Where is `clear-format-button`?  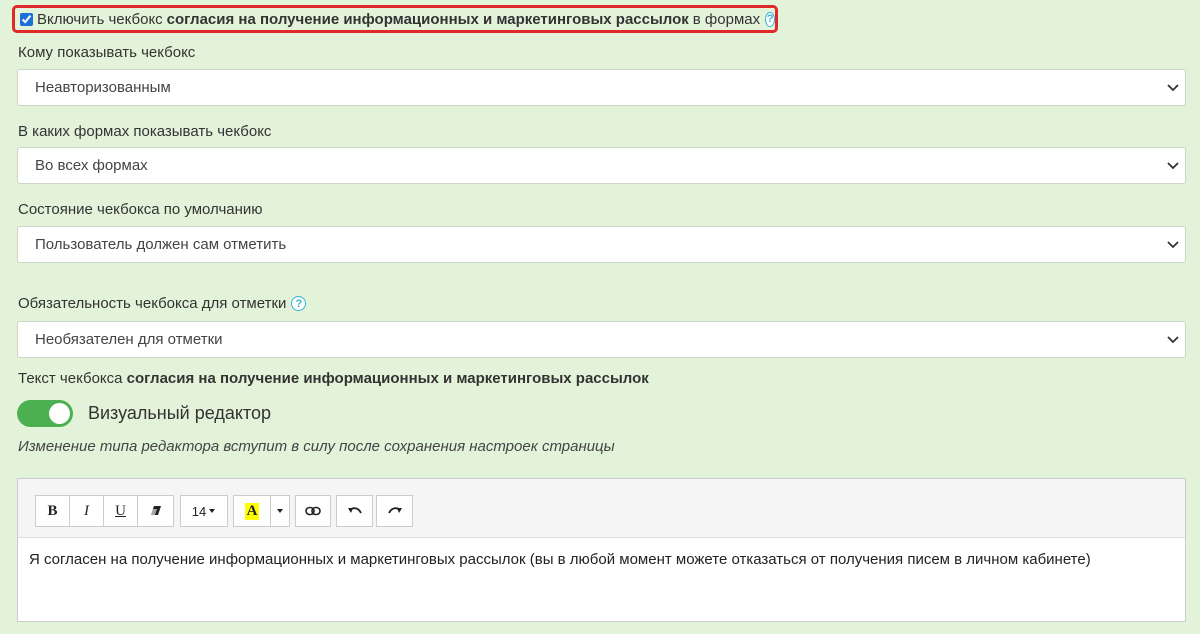 clear-format-button is located at coordinates (155, 511).